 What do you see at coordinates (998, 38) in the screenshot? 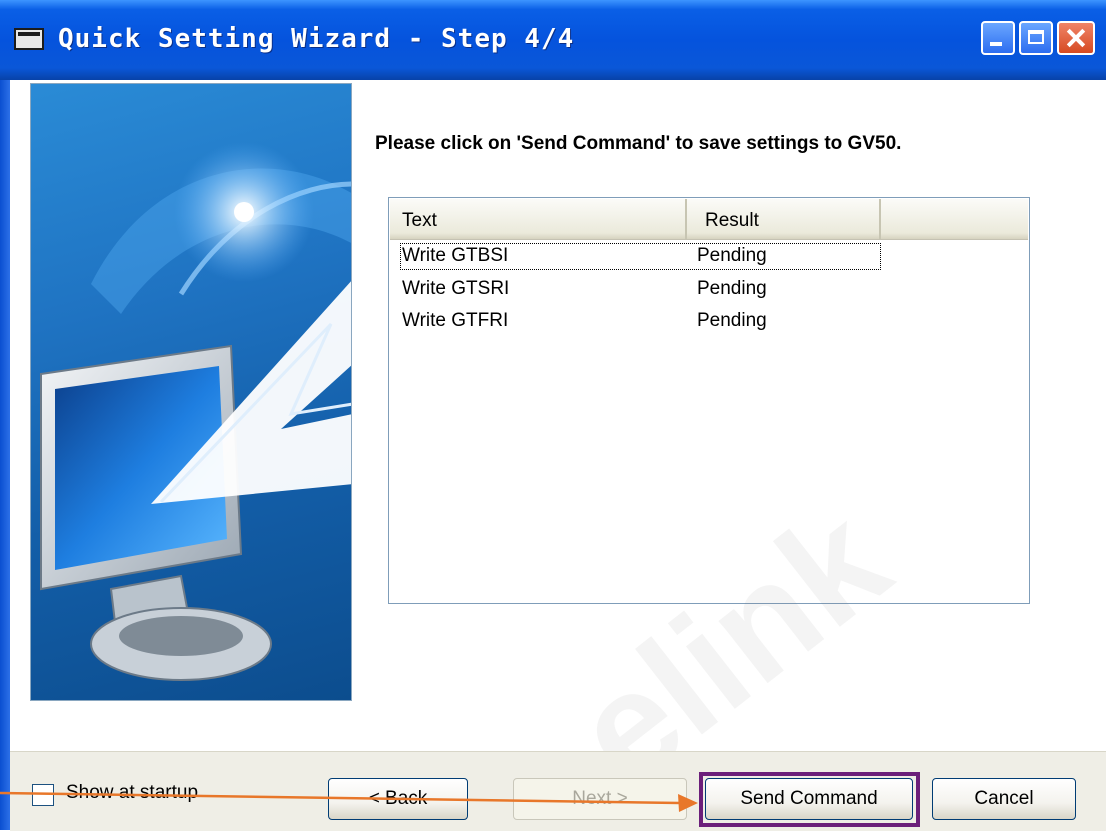
I see `minimize-icon` at bounding box center [998, 38].